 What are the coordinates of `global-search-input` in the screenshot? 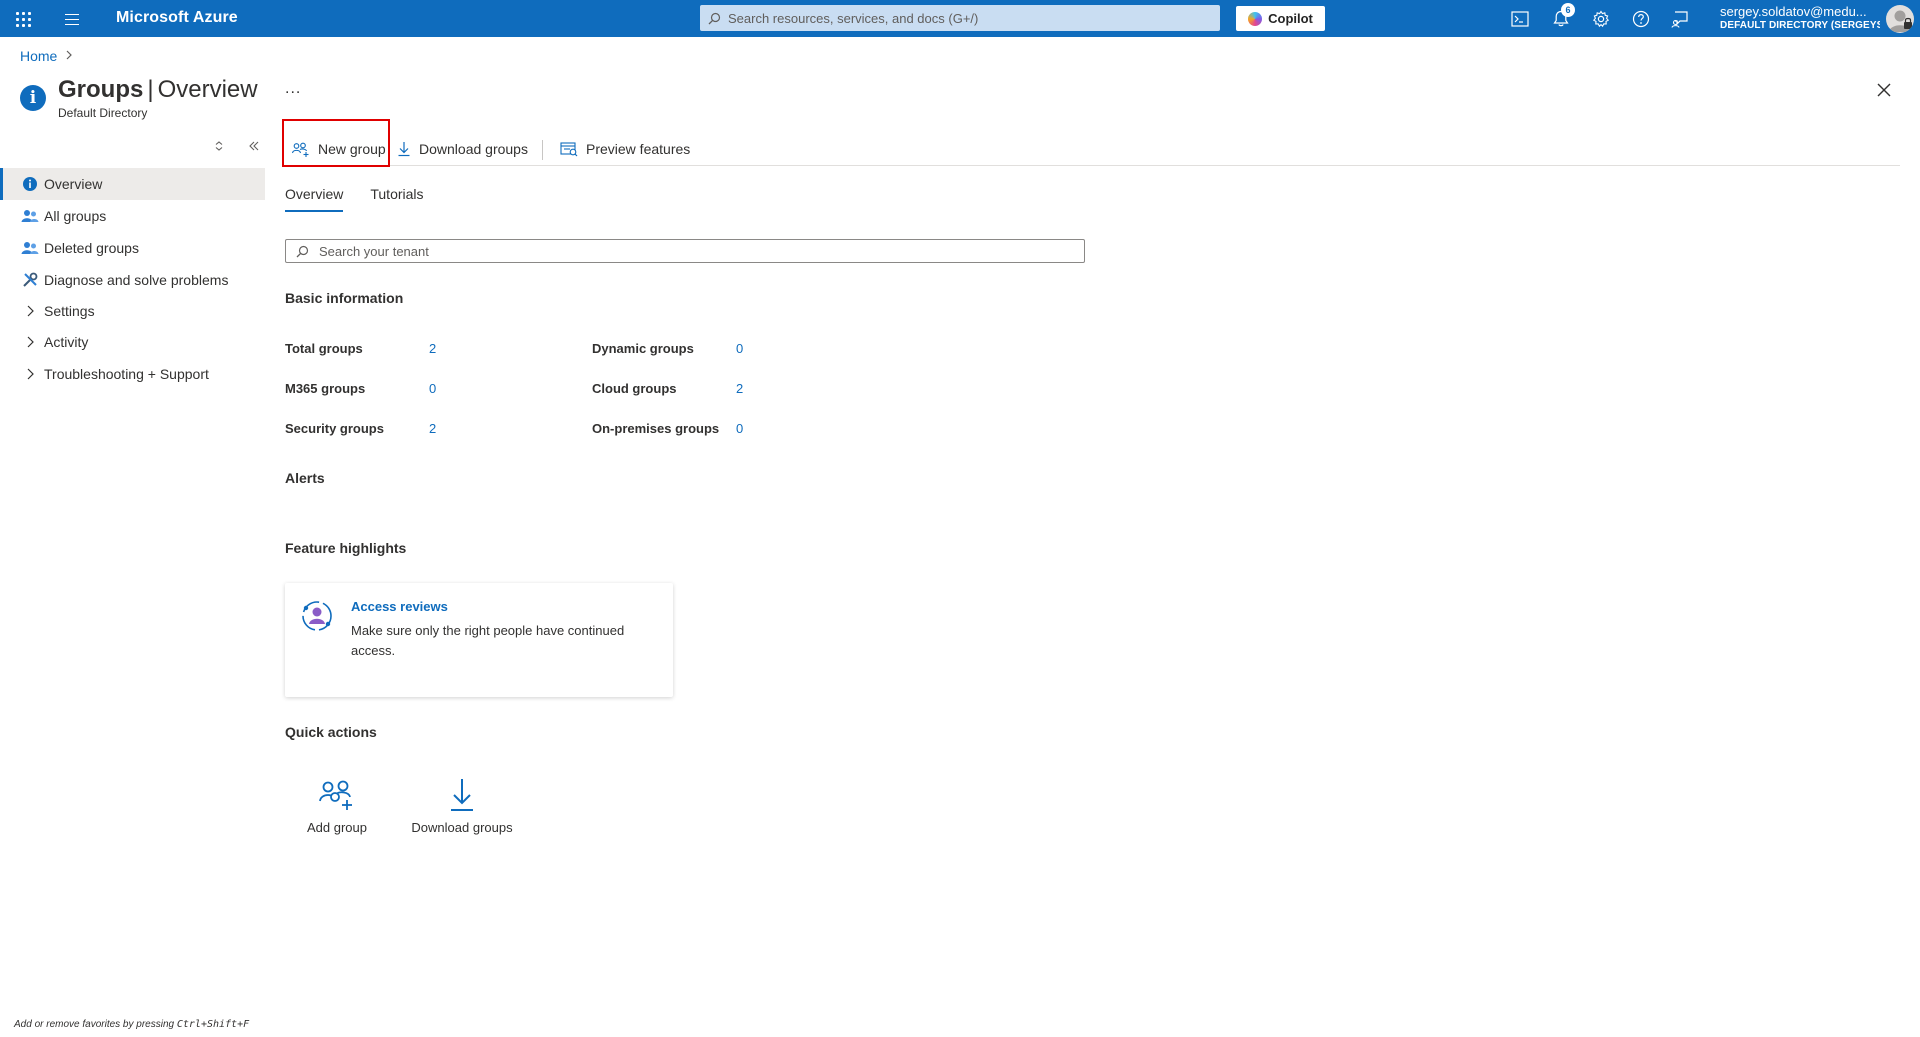 It's located at (968, 18).